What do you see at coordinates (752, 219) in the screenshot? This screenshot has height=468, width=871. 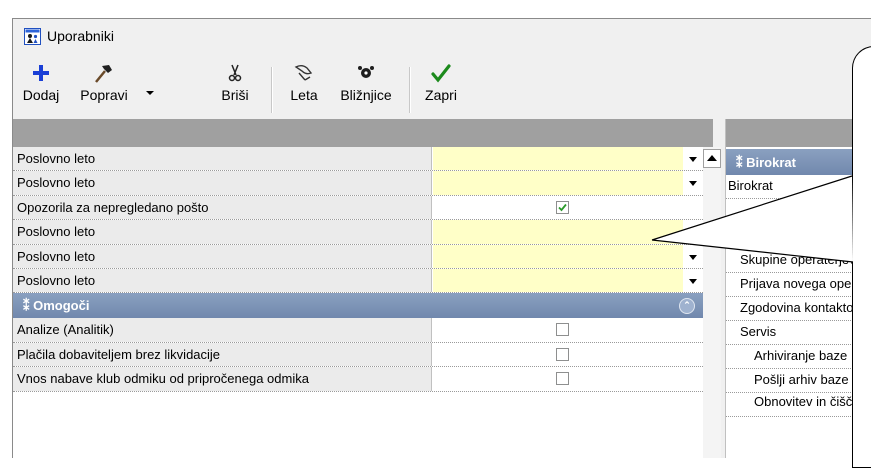 I see `callout-pointer` at bounding box center [752, 219].